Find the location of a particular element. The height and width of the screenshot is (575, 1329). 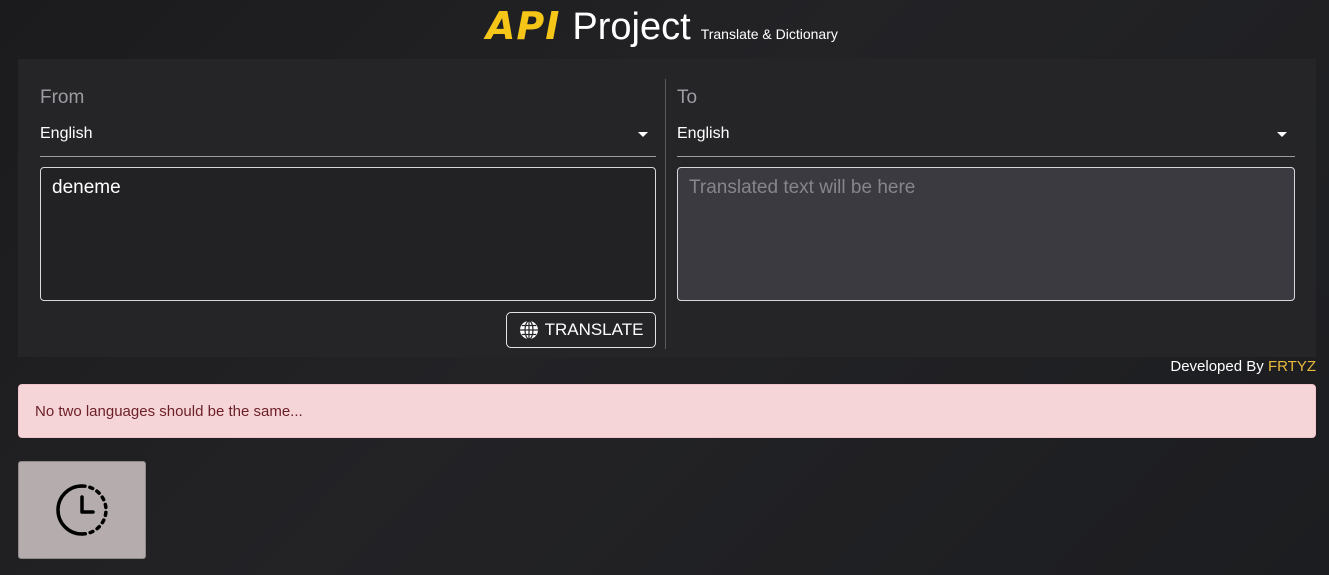

translated-text-output: Translated text will be here is located at coordinates (986, 234).